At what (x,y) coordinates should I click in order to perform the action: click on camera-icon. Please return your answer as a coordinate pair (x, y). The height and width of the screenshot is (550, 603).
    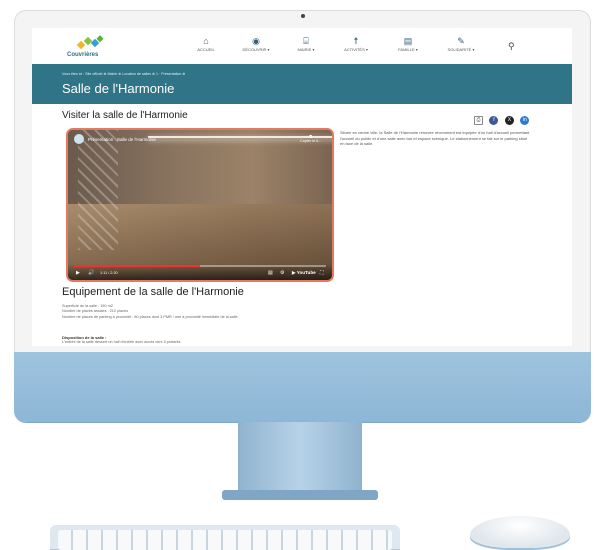
    Looking at the image, I should click on (303, 16).